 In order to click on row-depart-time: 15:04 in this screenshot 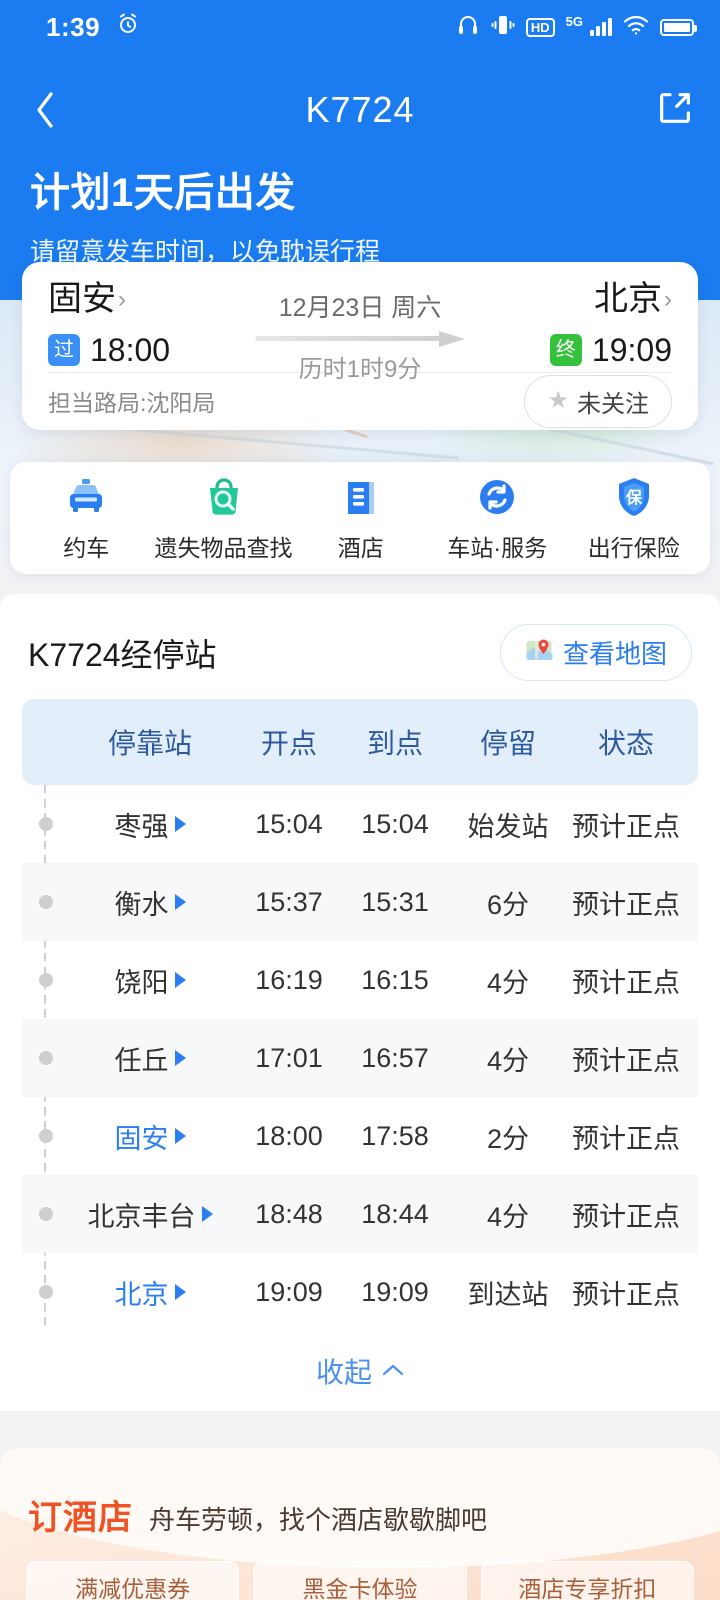, I will do `click(289, 823)`.